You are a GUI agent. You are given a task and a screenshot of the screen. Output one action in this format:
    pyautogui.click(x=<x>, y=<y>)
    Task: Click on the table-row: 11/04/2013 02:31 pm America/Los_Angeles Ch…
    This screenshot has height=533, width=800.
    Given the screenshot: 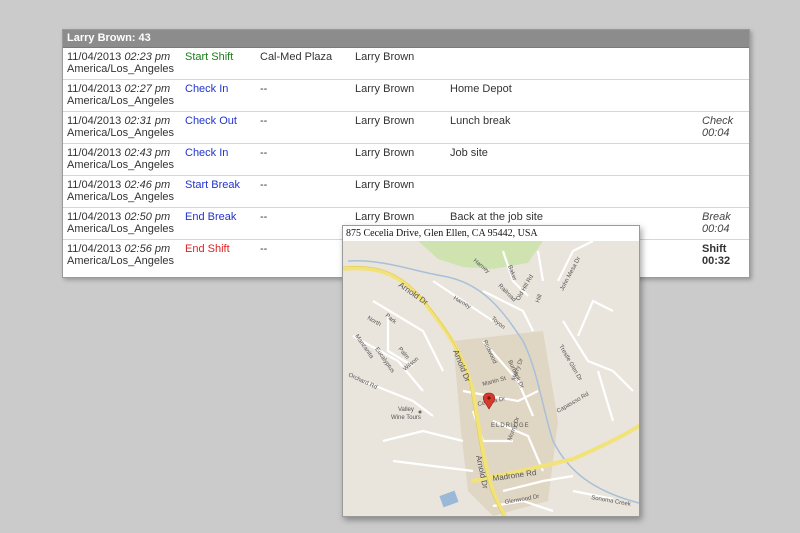 What is the action you would take?
    pyautogui.click(x=406, y=127)
    